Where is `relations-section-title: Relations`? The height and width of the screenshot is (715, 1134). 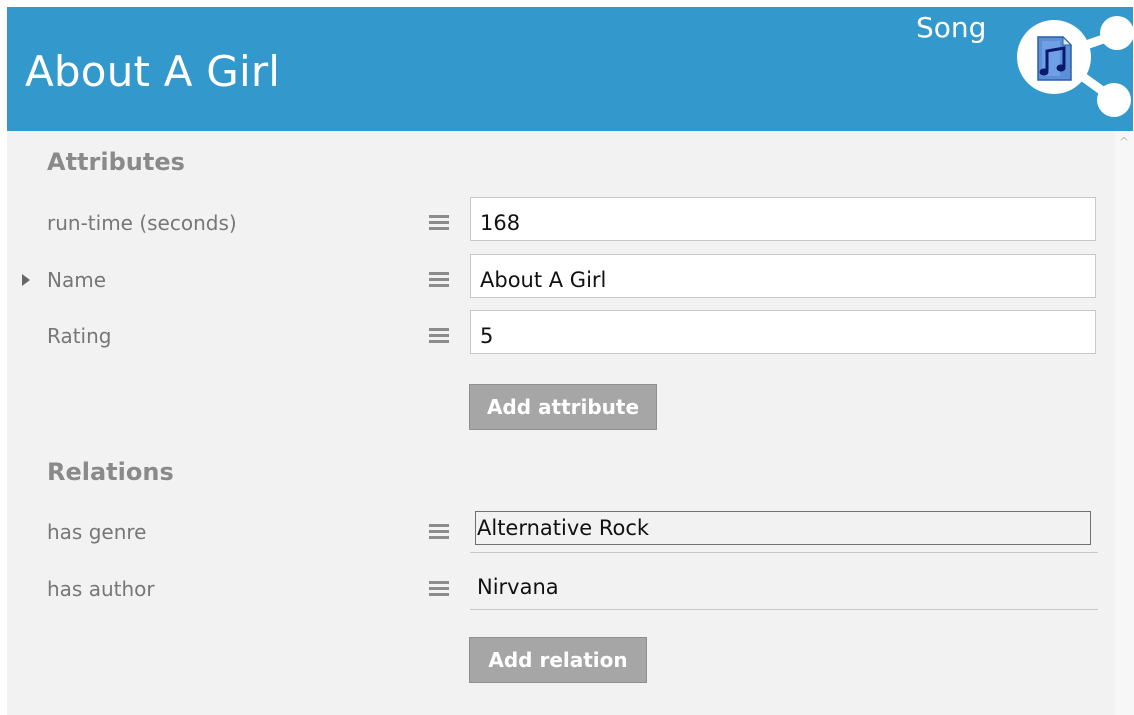 relations-section-title: Relations is located at coordinates (110, 472).